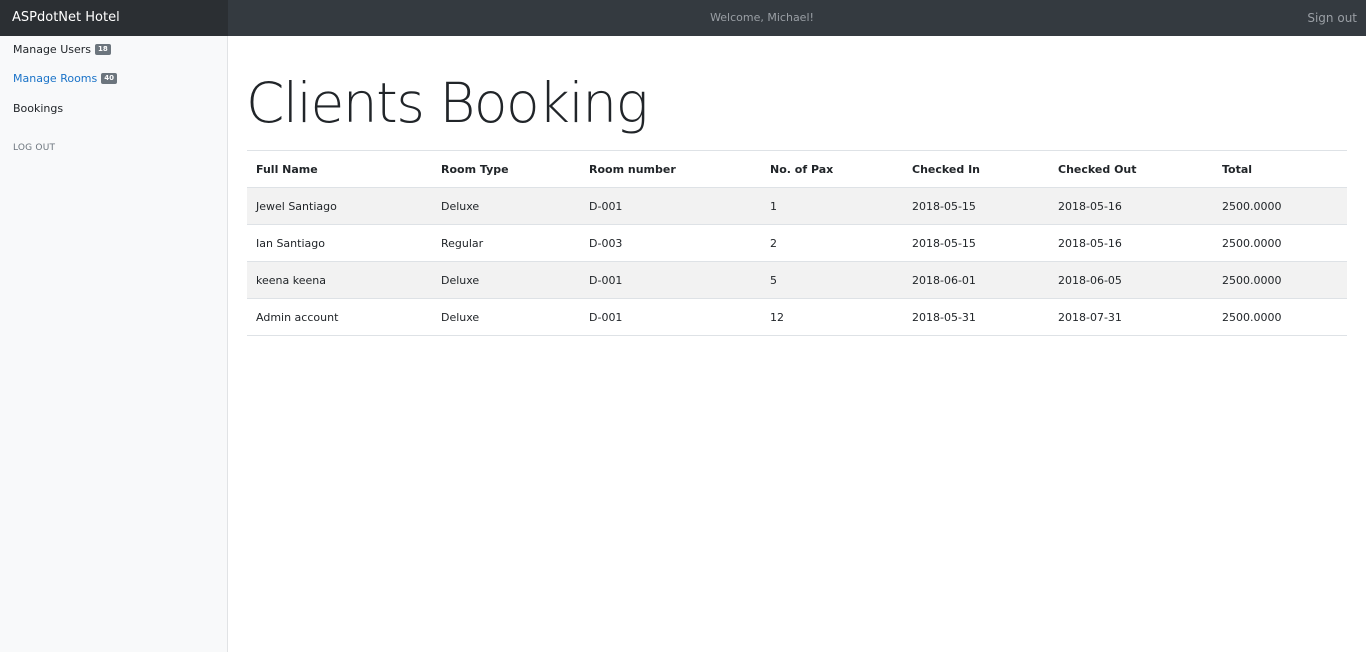 This screenshot has width=1366, height=652. What do you see at coordinates (339, 169) in the screenshot?
I see `column-header-full-name: Full Name` at bounding box center [339, 169].